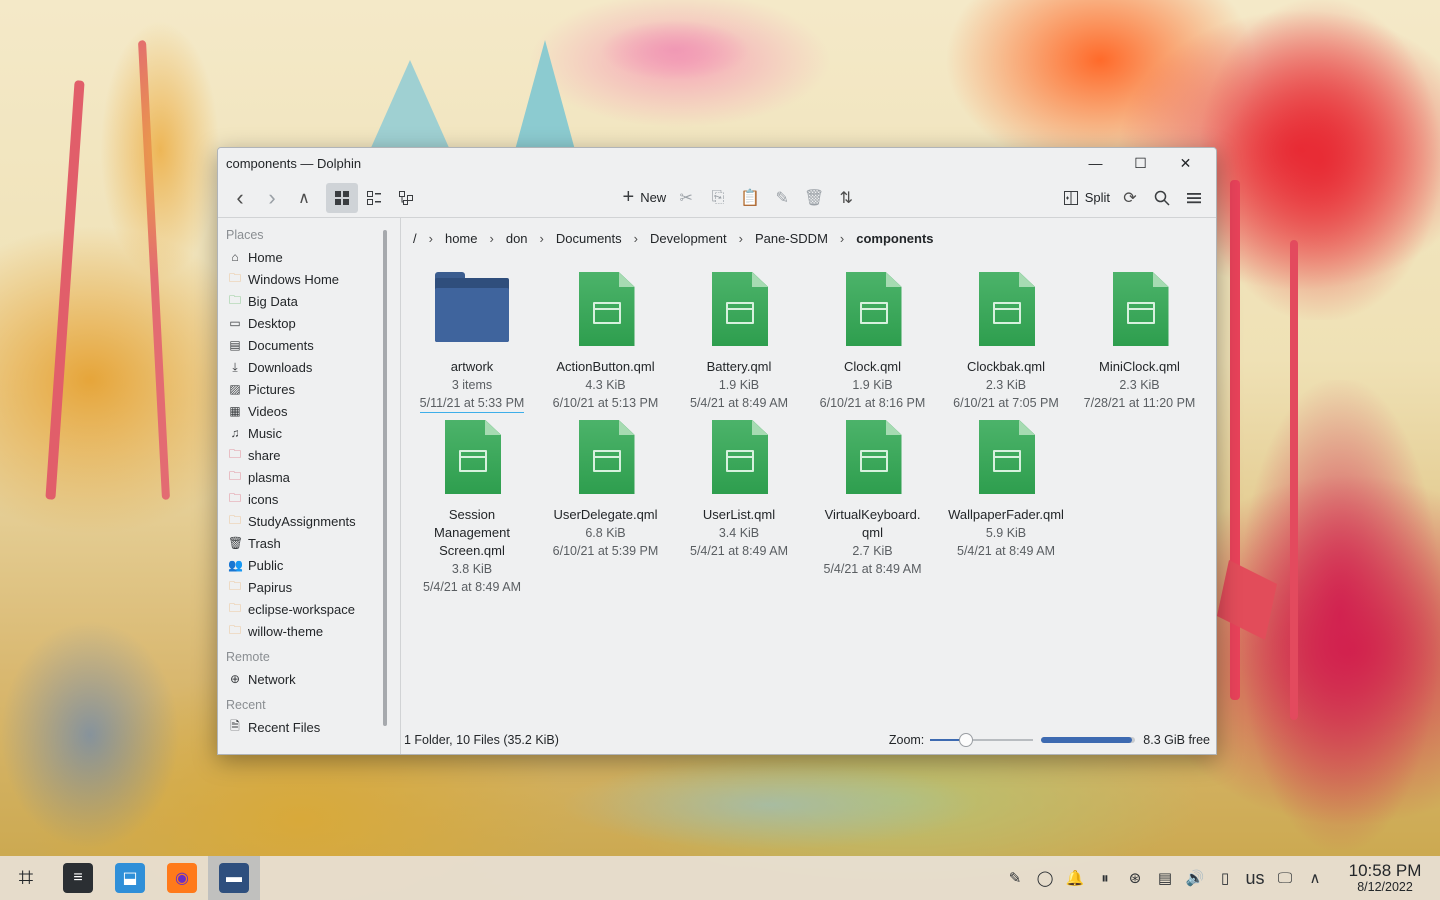 The height and width of the screenshot is (900, 1440). What do you see at coordinates (415, 238) in the screenshot?
I see `breadcrumb-root: /` at bounding box center [415, 238].